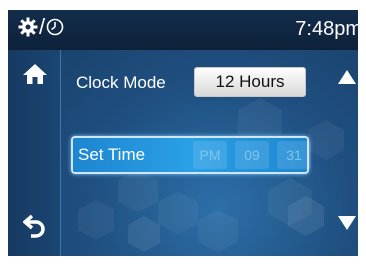  I want to click on status-icons: /, so click(41, 26).